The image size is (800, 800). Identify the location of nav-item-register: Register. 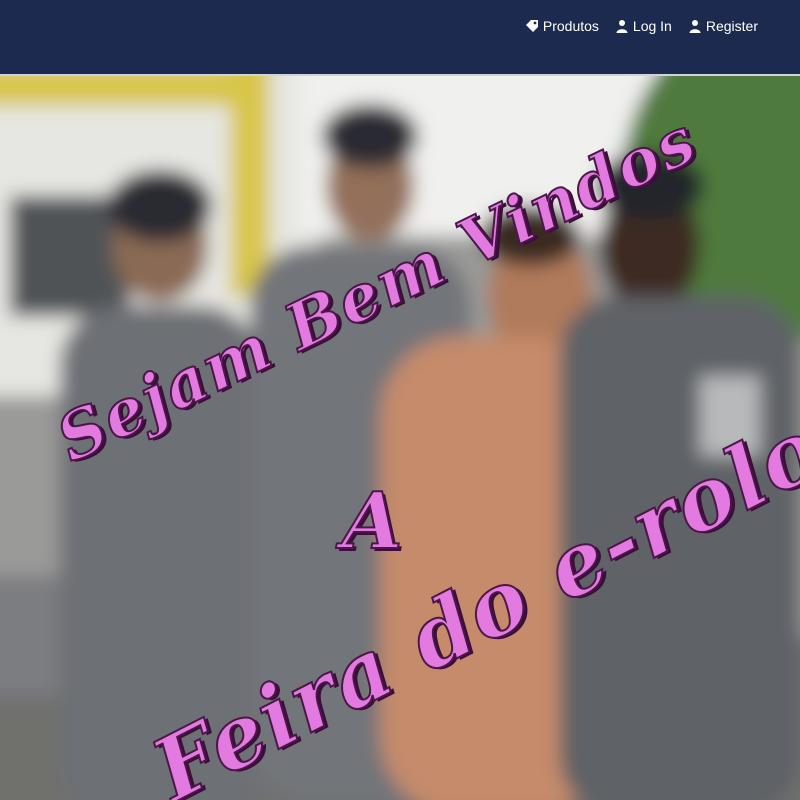
(723, 26).